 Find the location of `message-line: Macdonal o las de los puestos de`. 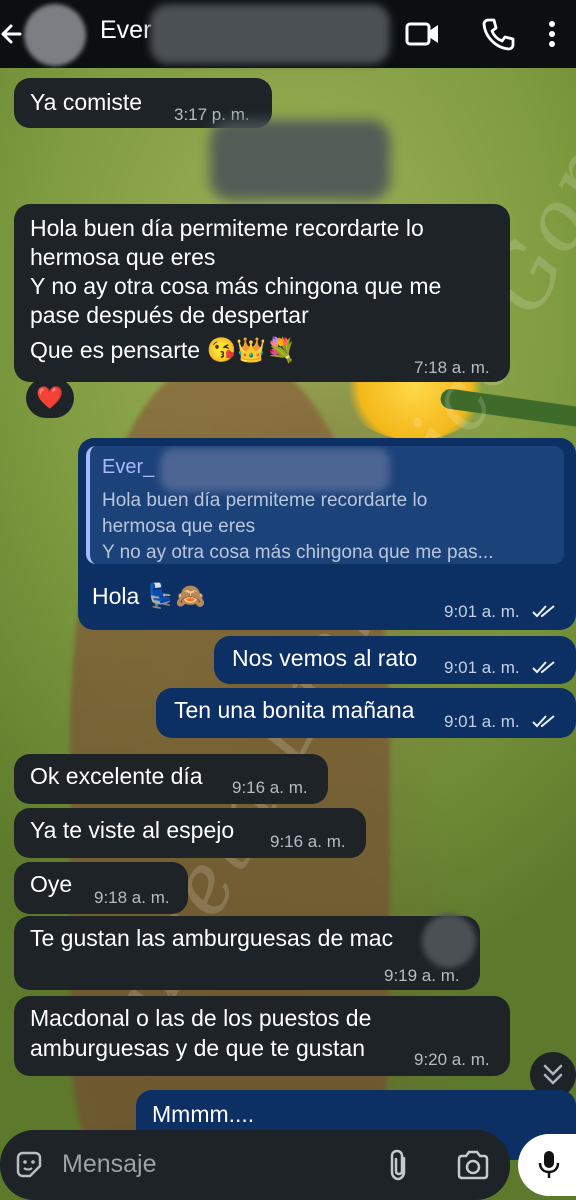

message-line: Macdonal o las de los puestos de is located at coordinates (201, 1018).